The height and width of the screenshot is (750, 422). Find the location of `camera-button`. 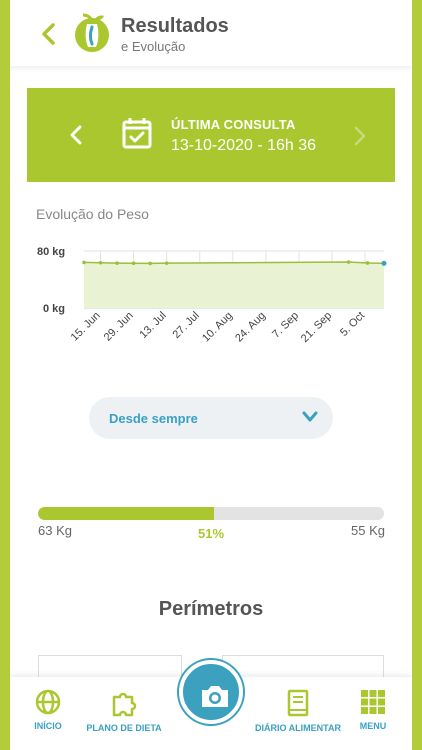

camera-button is located at coordinates (211, 692).